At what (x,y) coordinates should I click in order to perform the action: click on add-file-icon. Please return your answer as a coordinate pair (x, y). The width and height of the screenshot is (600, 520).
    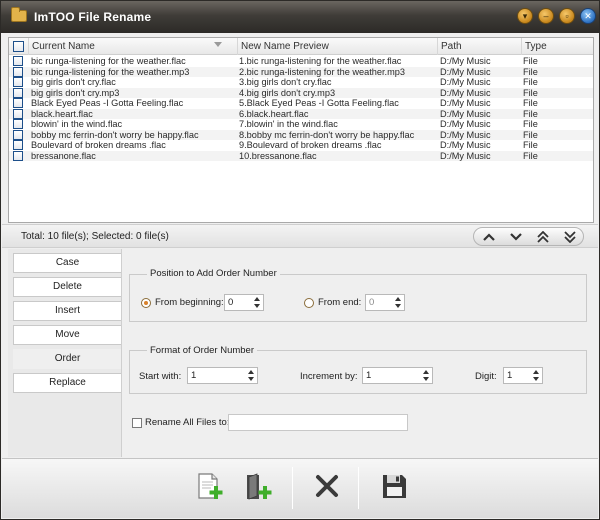
    Looking at the image, I should click on (210, 486).